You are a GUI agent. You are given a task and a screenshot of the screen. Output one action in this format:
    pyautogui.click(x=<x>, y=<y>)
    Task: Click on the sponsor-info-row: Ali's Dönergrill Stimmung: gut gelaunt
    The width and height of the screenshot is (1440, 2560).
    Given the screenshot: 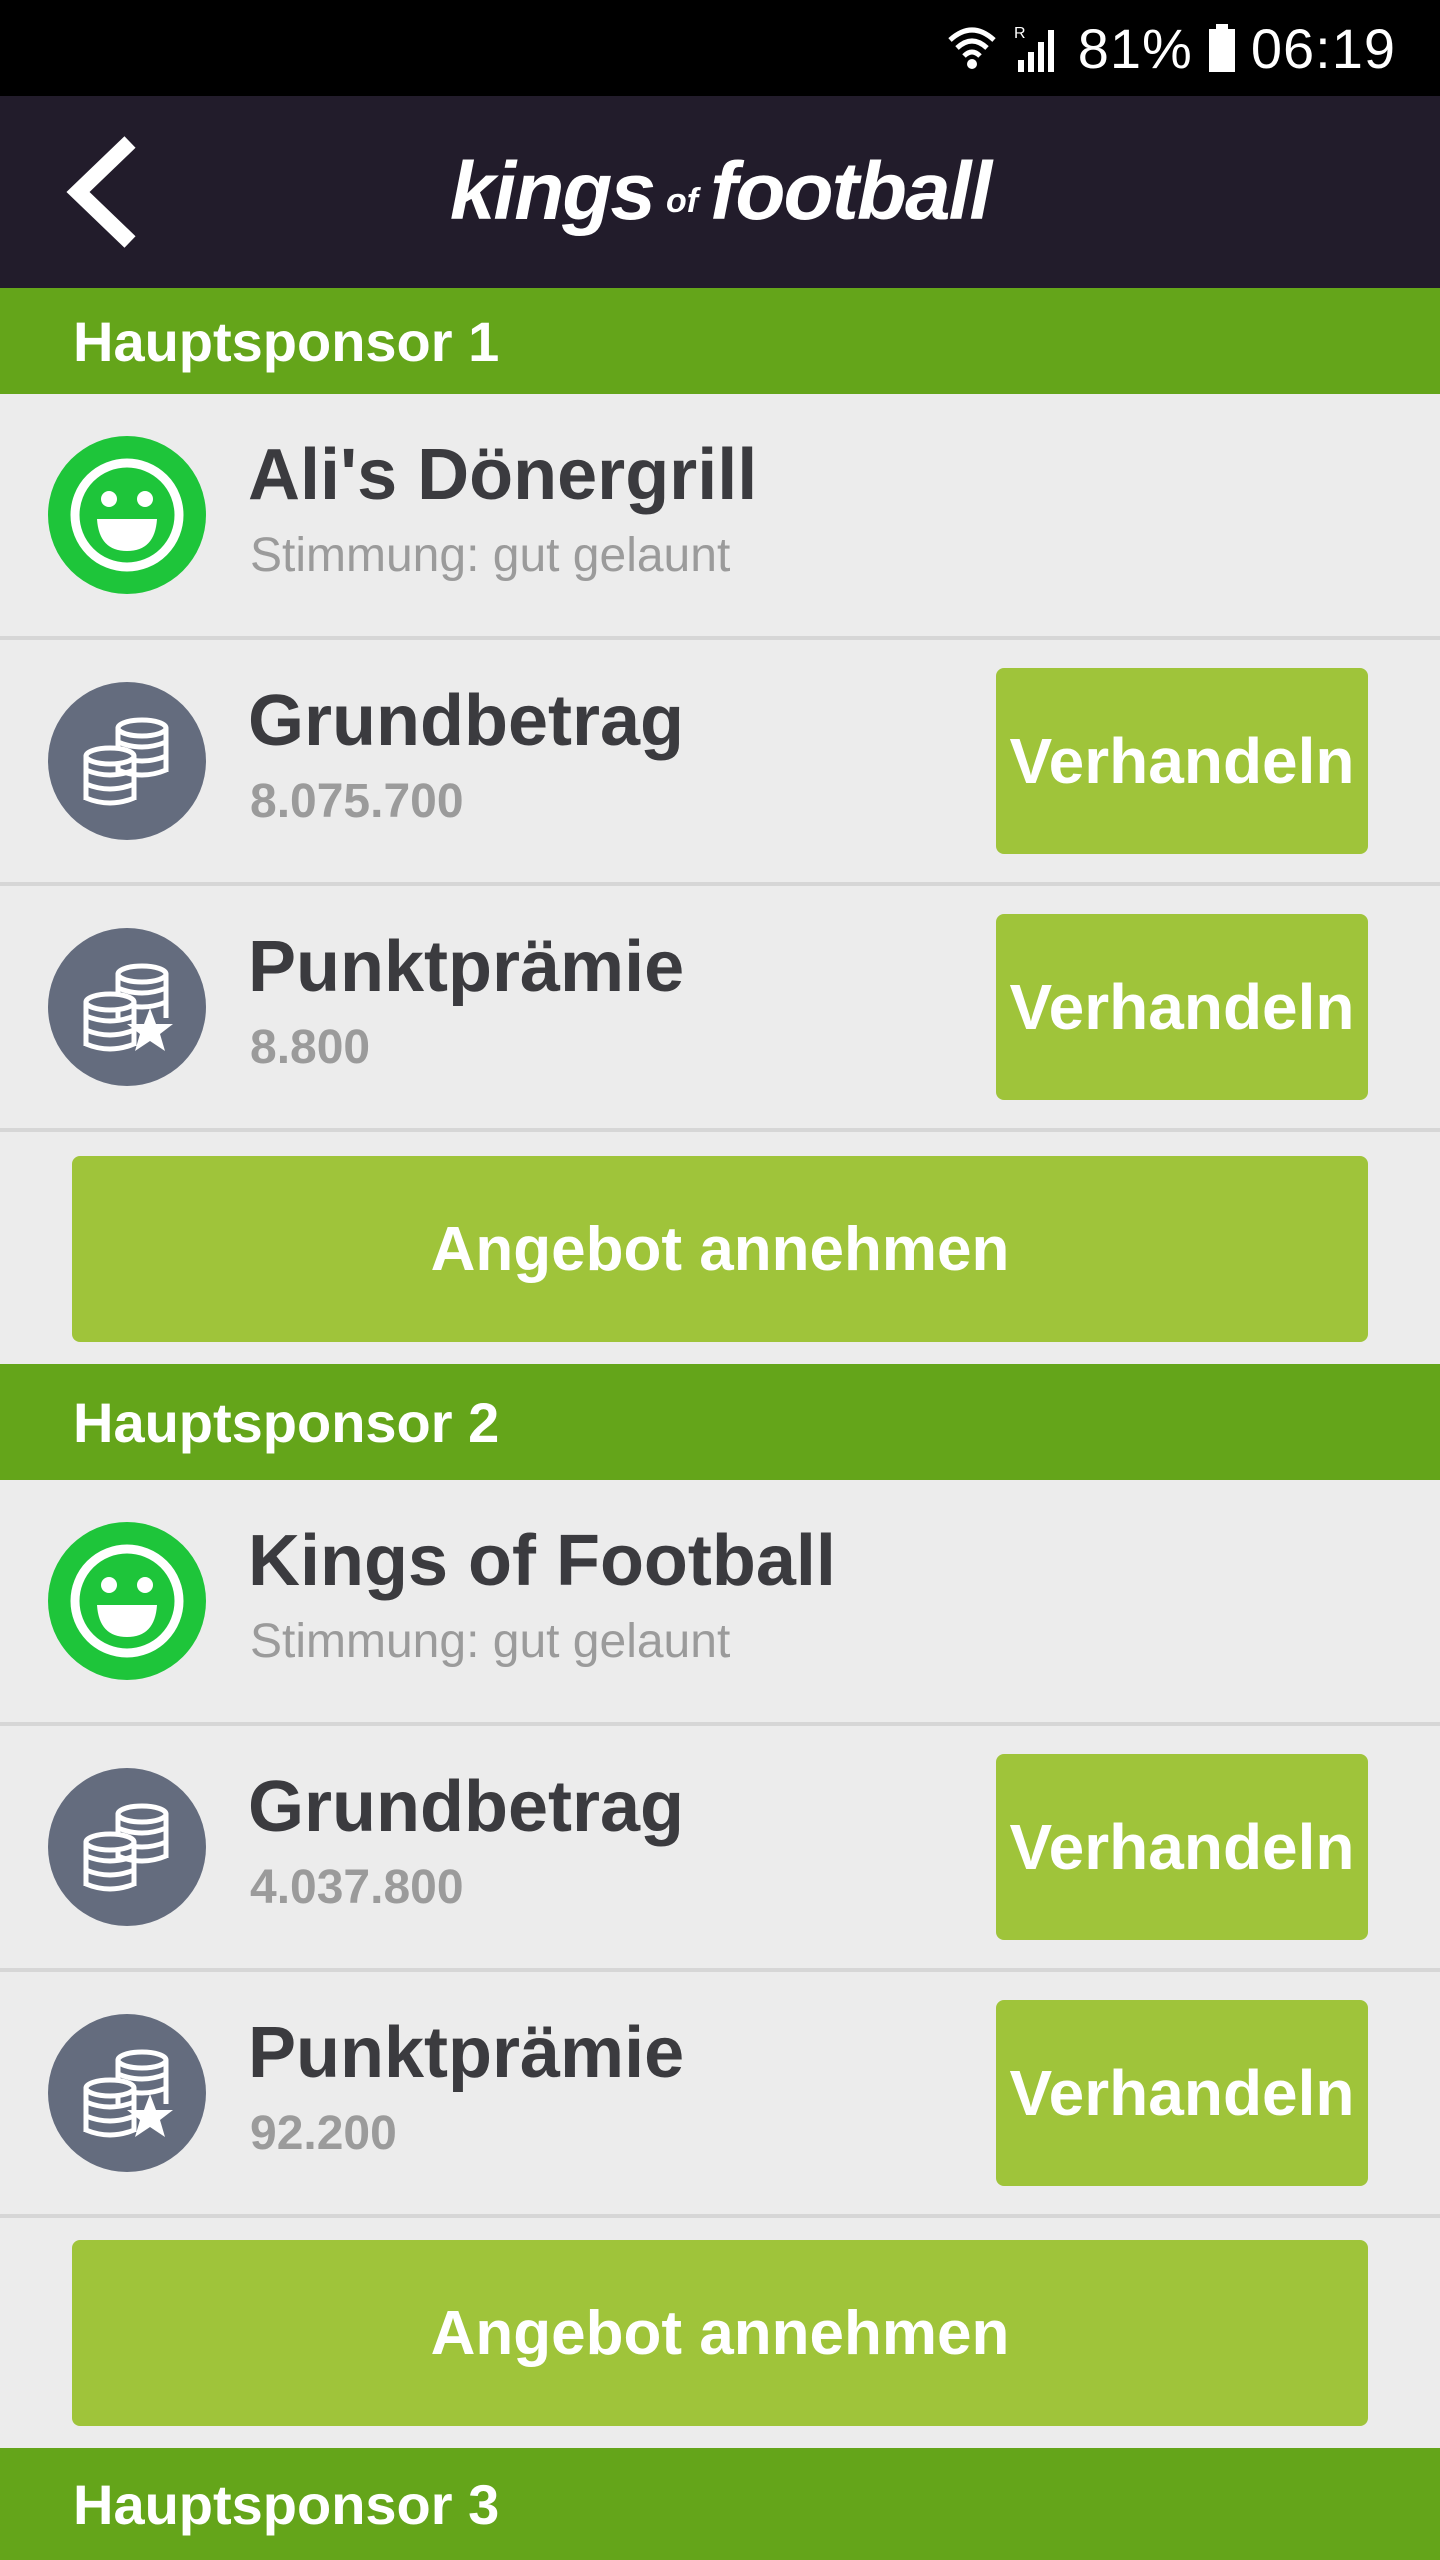 What is the action you would take?
    pyautogui.click(x=720, y=517)
    